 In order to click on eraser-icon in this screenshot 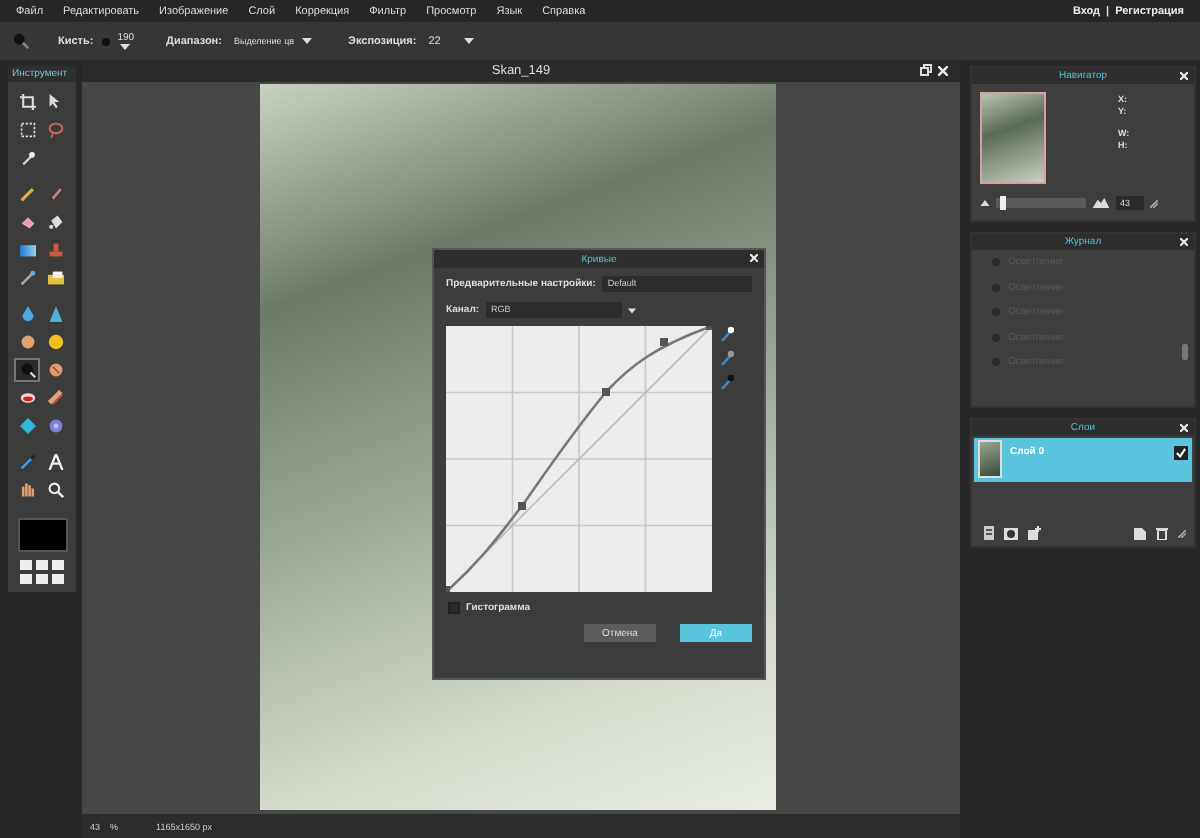, I will do `click(27, 222)`.